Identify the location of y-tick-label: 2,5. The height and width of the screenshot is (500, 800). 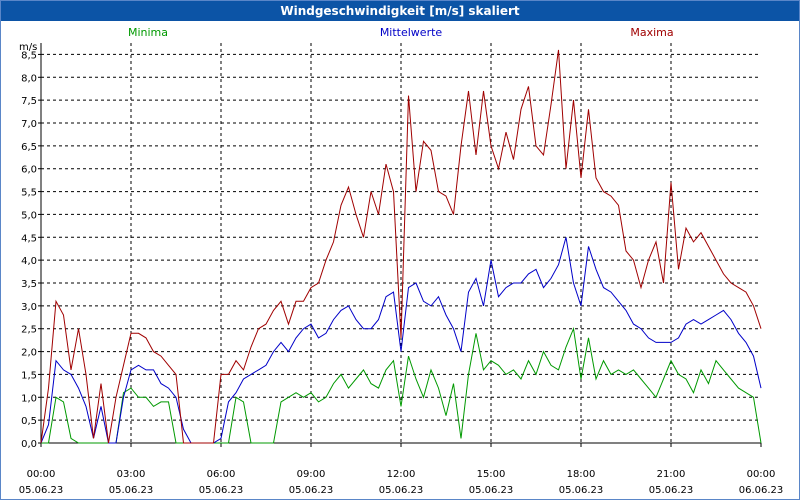
(29, 330).